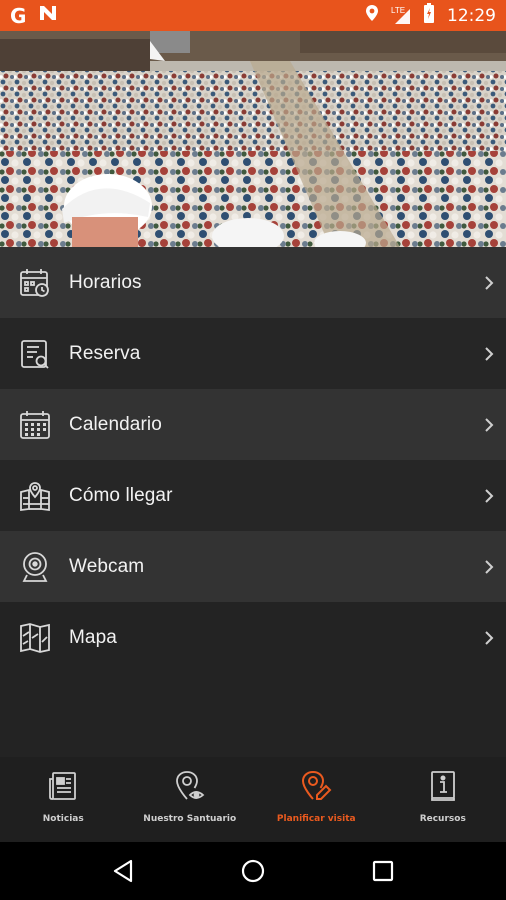 The image size is (506, 900). What do you see at coordinates (471, 15) in the screenshot?
I see `clock: 12:29` at bounding box center [471, 15].